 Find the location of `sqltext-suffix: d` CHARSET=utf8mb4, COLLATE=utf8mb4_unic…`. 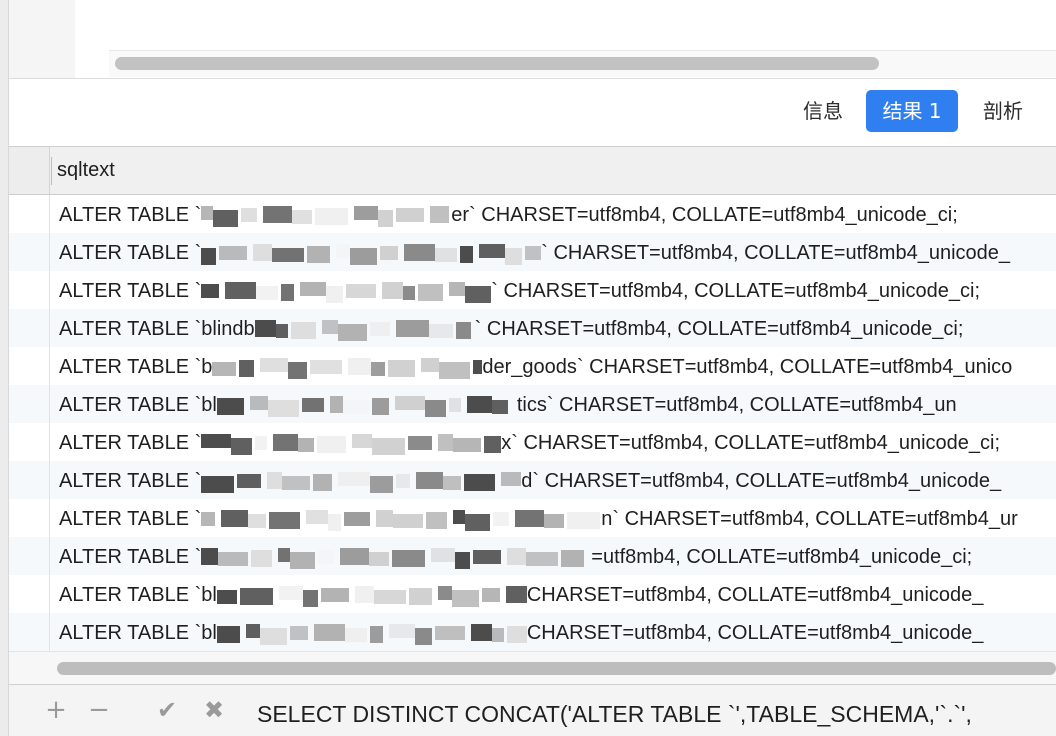

sqltext-suffix: d` CHARSET=utf8mb4, COLLATE=utf8mb4_unic… is located at coordinates (761, 481).